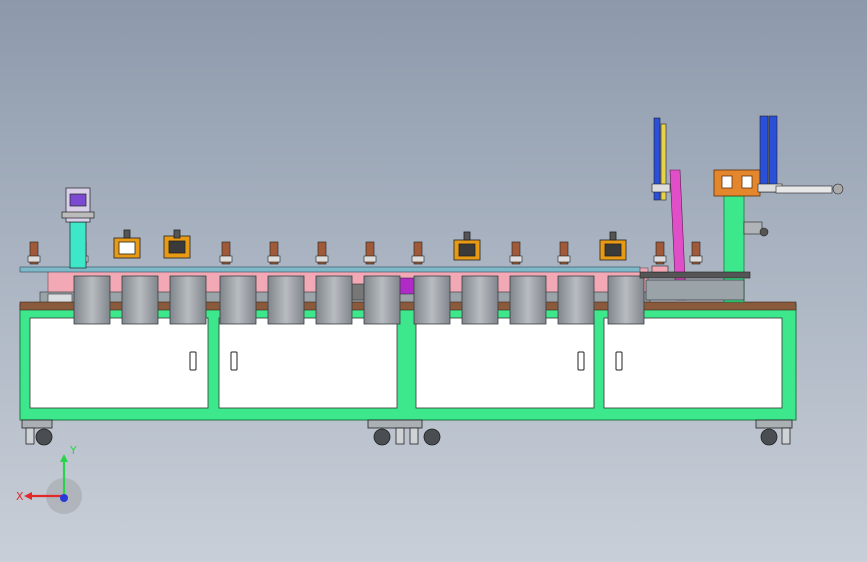  Describe the element at coordinates (756, 229) in the screenshot. I see `vision-sensor` at that location.